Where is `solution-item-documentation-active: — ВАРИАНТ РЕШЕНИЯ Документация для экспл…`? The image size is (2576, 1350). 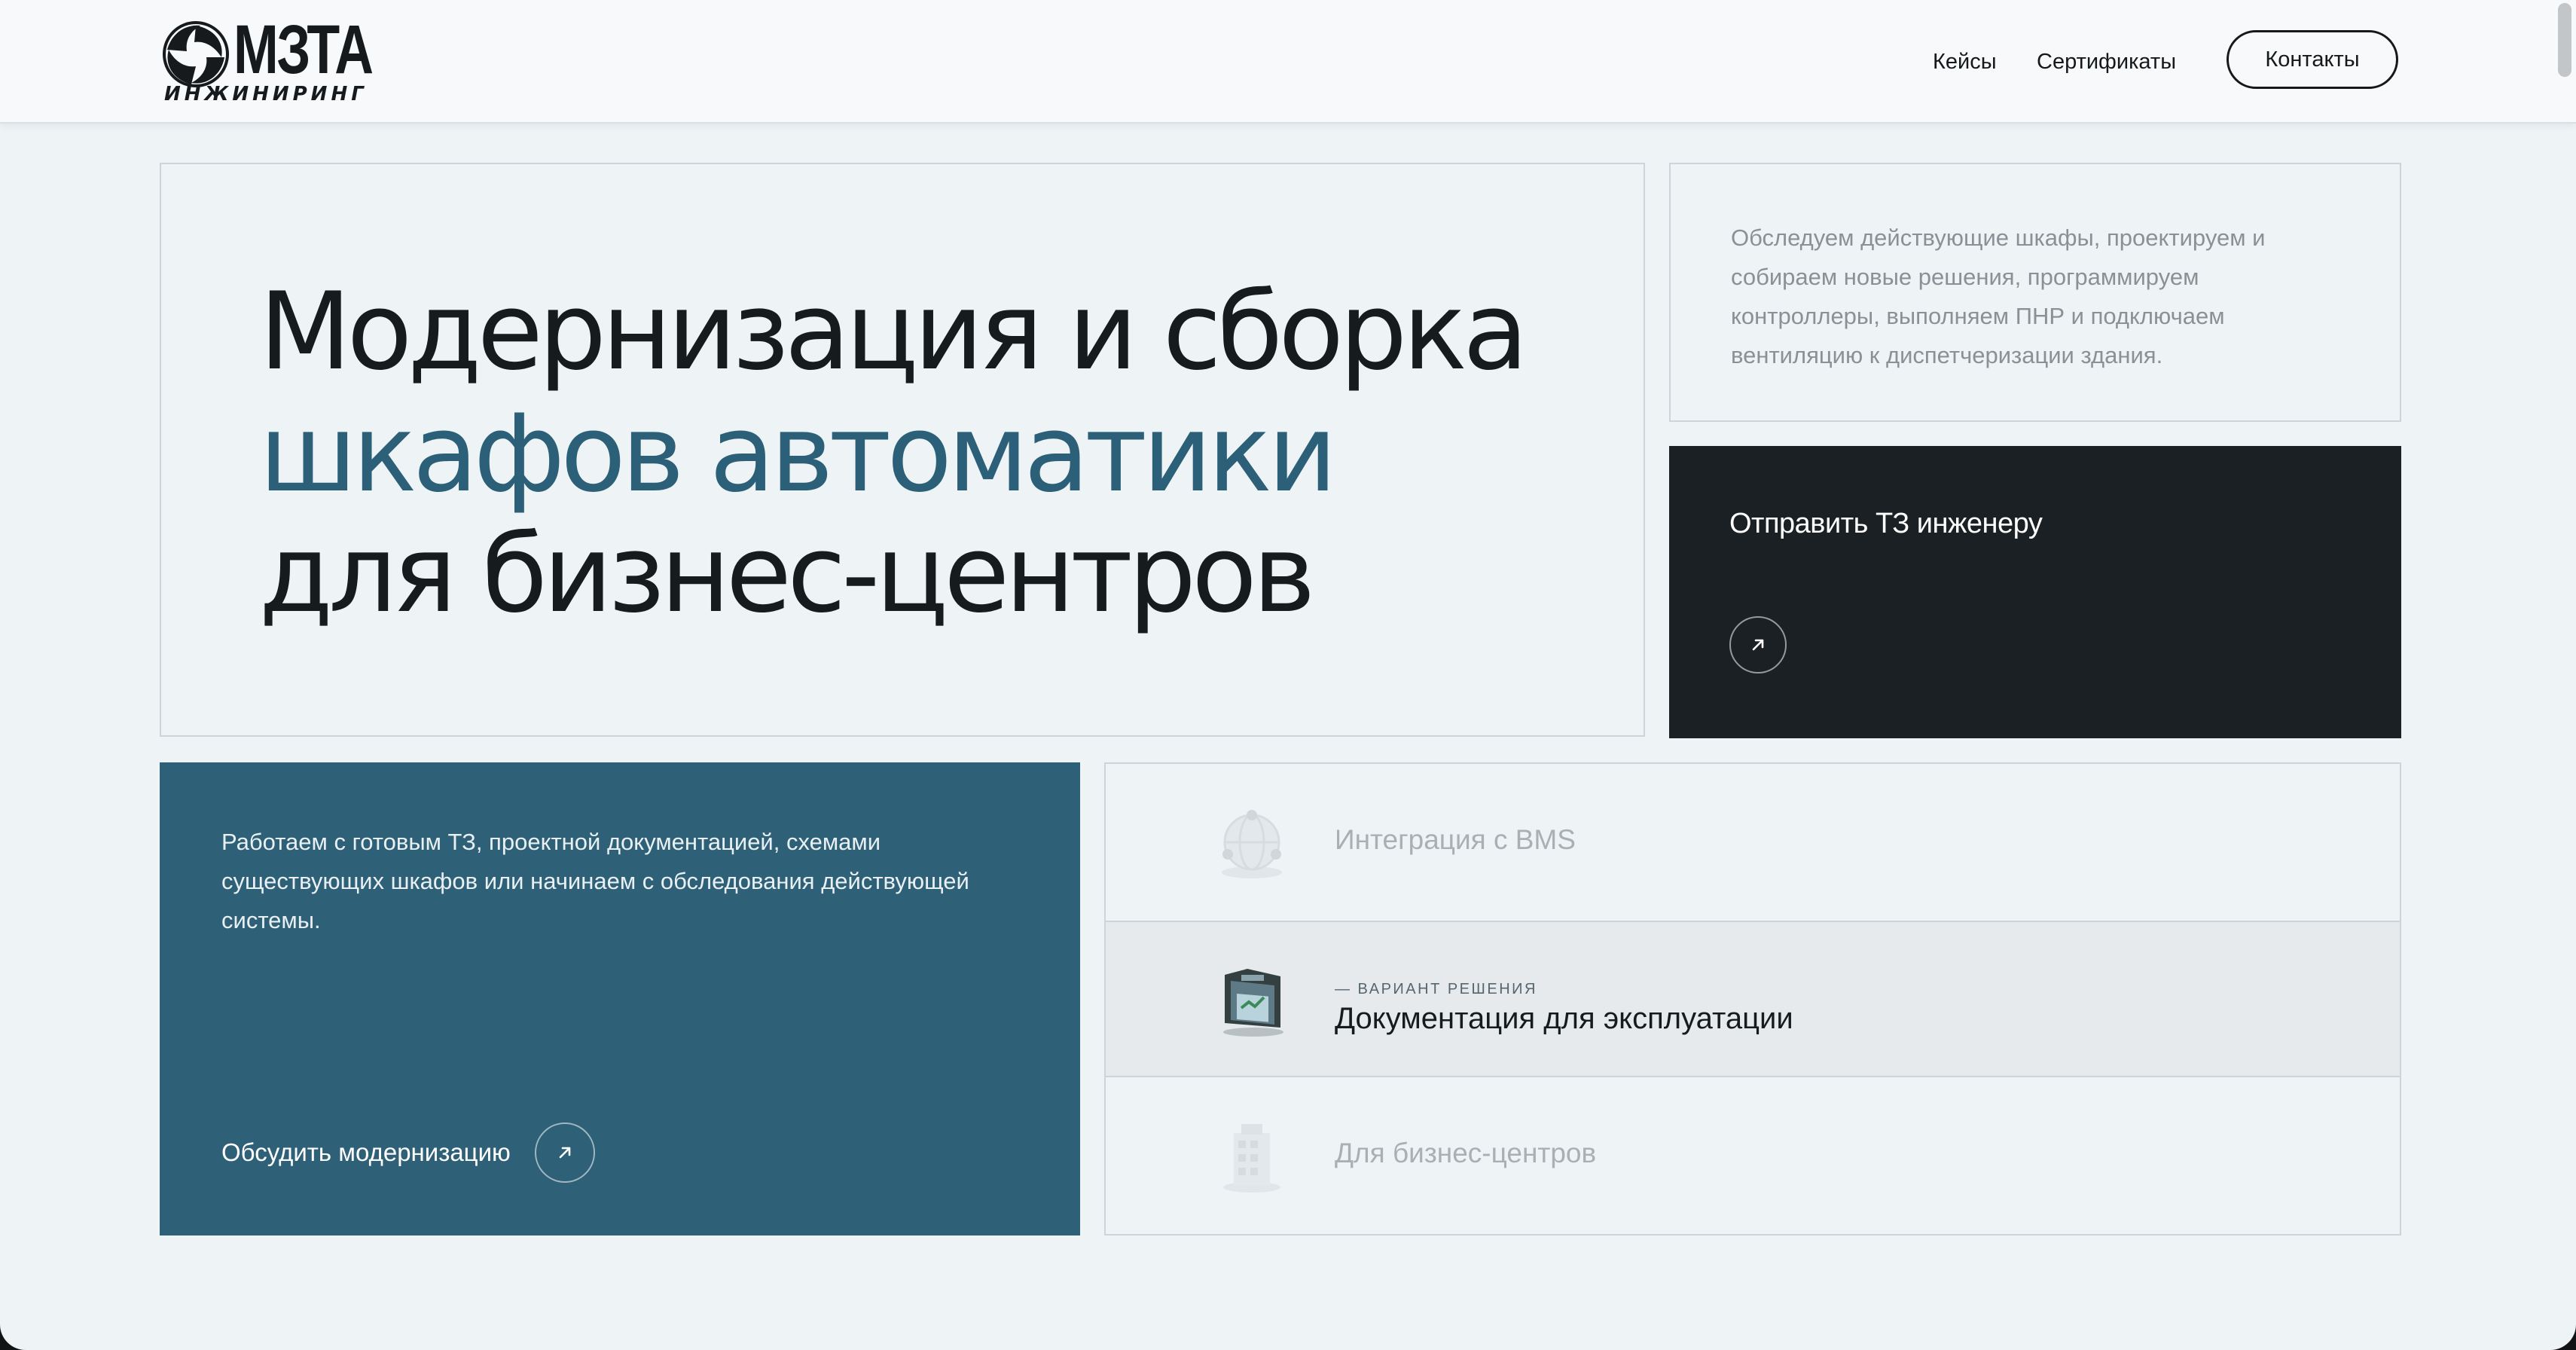
solution-item-documentation-active: — ВАРИАНТ РЕШЕНИЯ Документация для экспл… is located at coordinates (1753, 999).